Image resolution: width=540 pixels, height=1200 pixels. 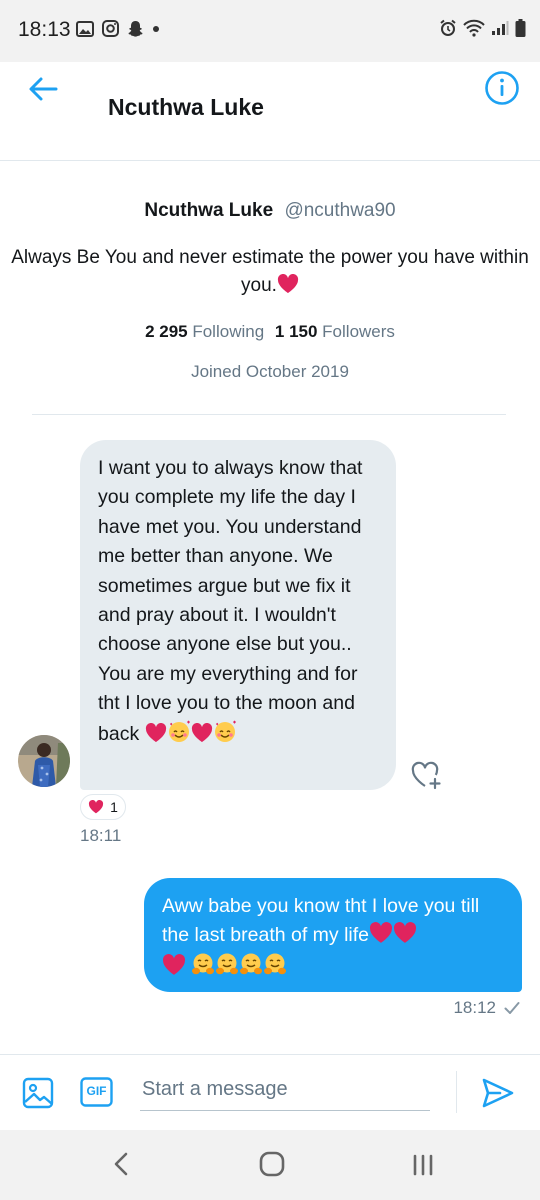 I want to click on profile-stats: 2 295 Following 1 150 Followers, so click(x=270, y=332).